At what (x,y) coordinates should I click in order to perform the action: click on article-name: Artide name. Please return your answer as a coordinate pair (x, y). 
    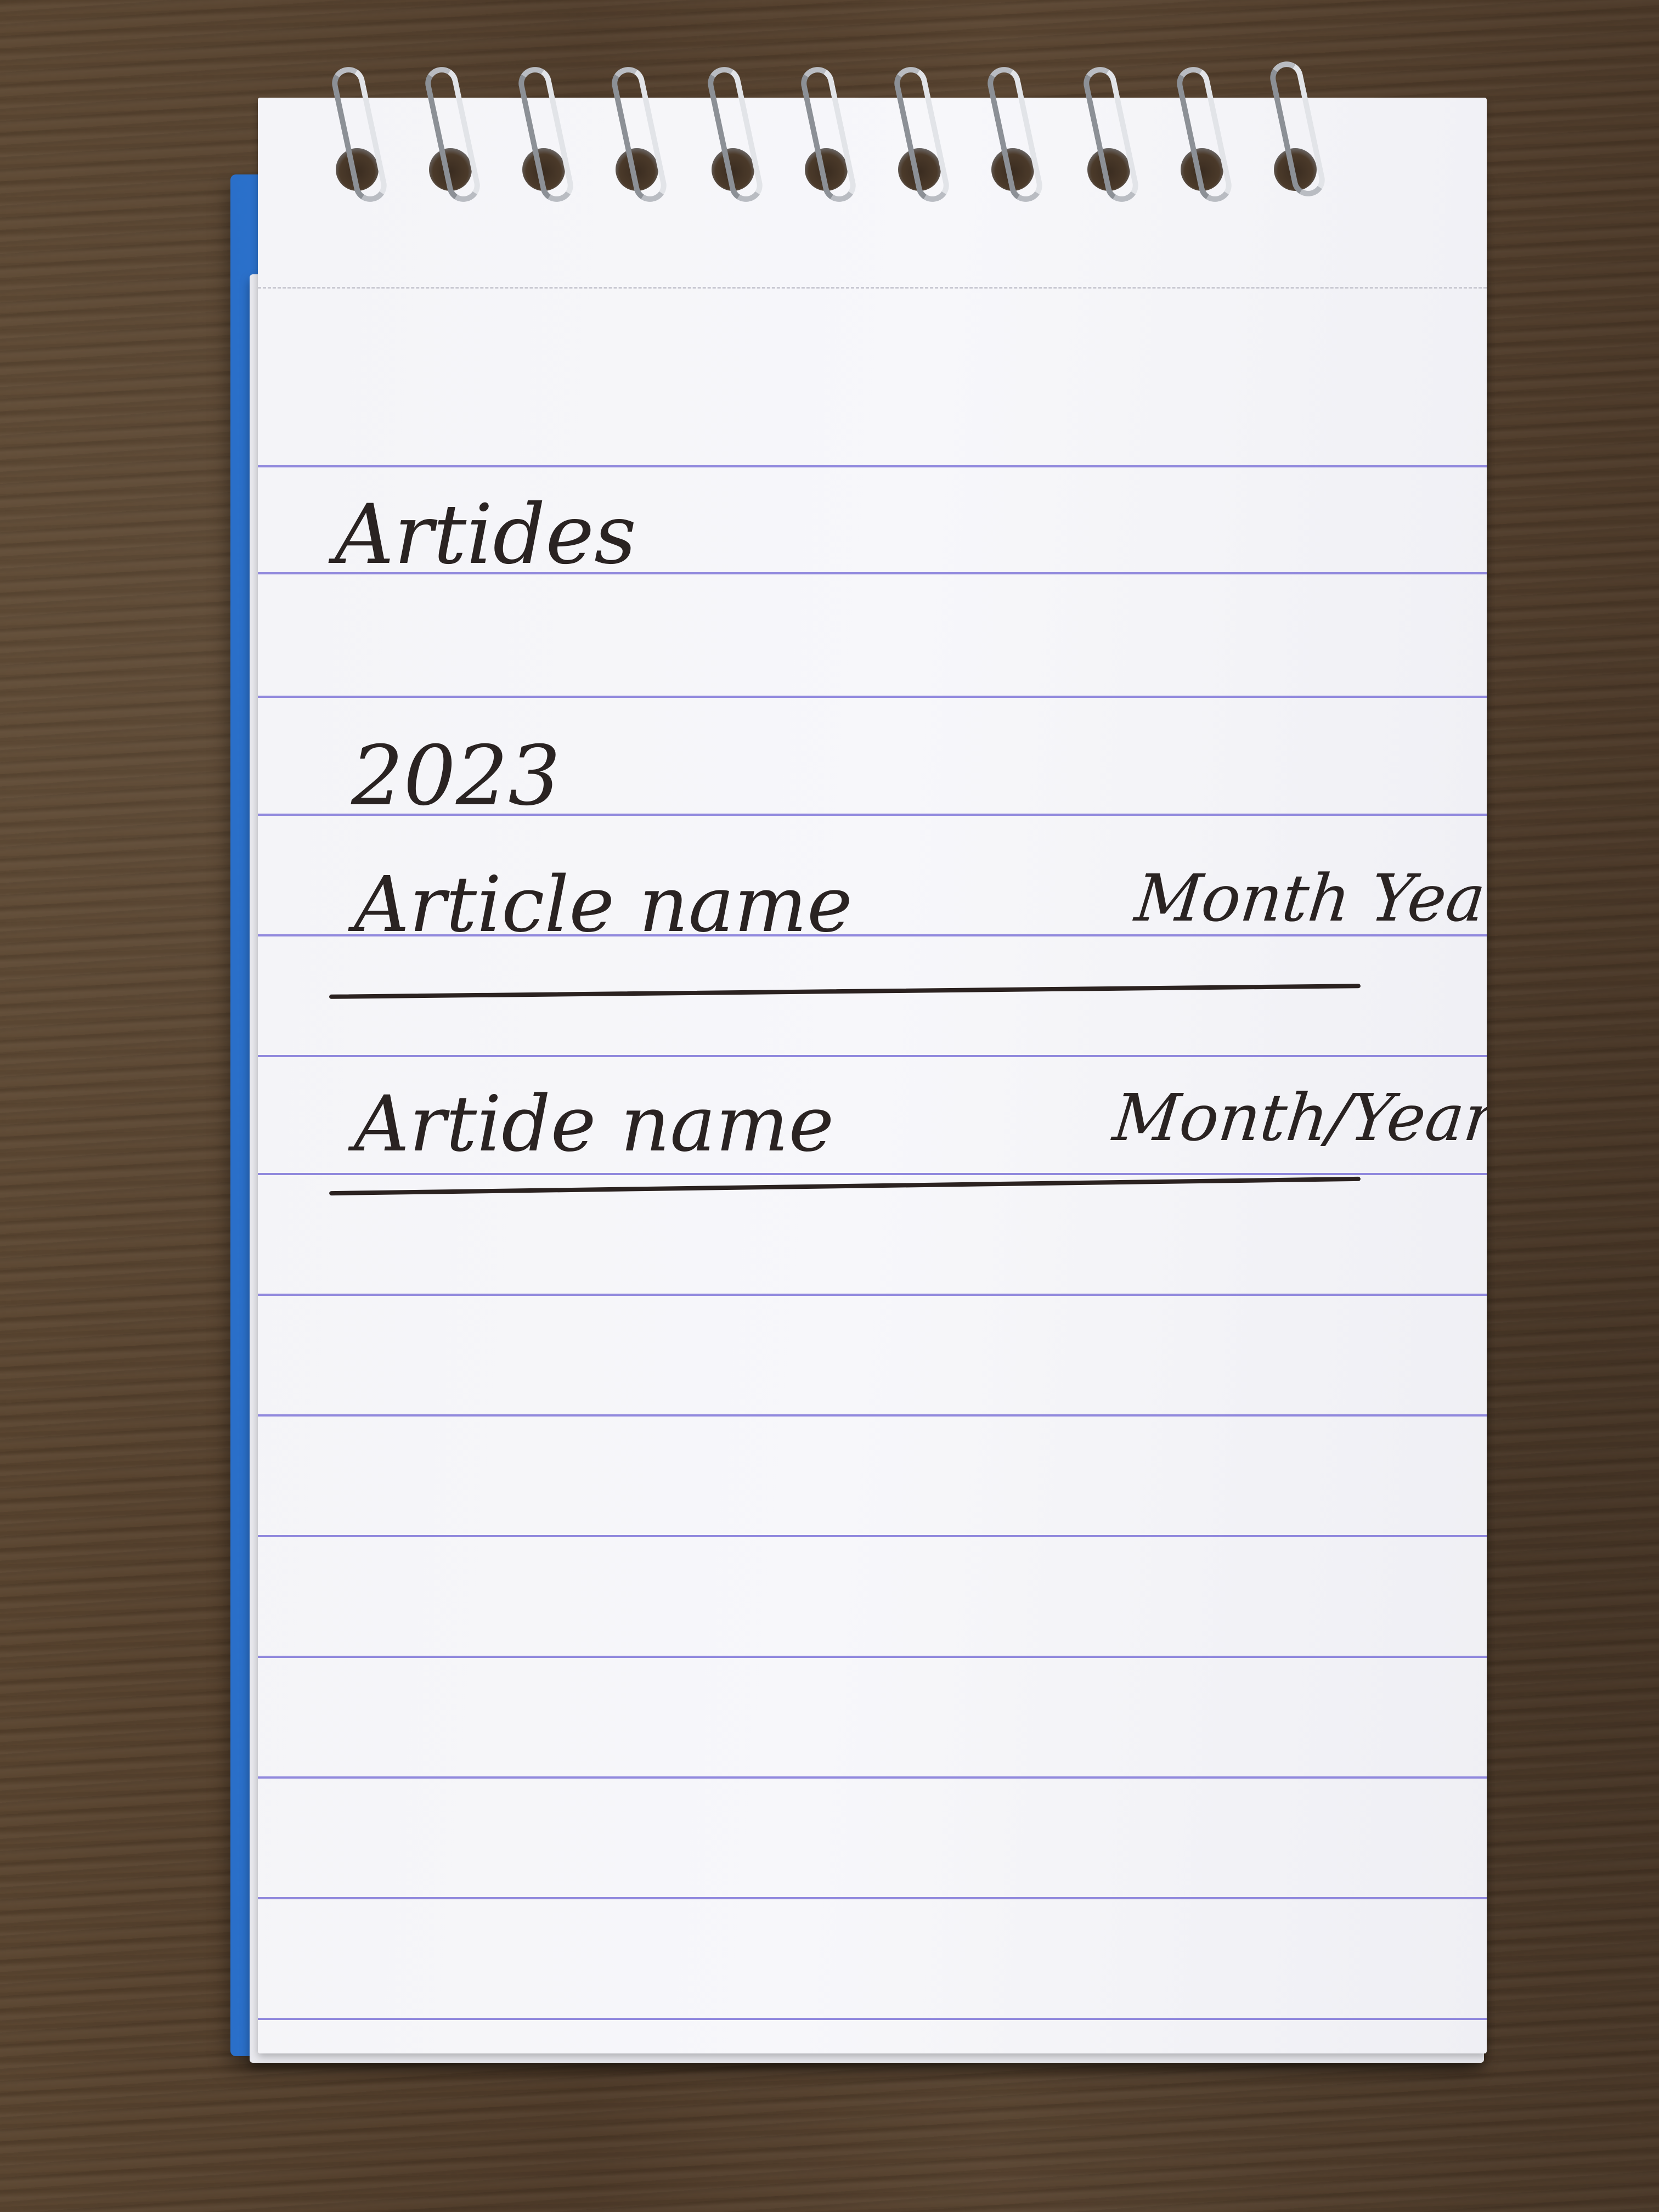
    Looking at the image, I should click on (594, 1125).